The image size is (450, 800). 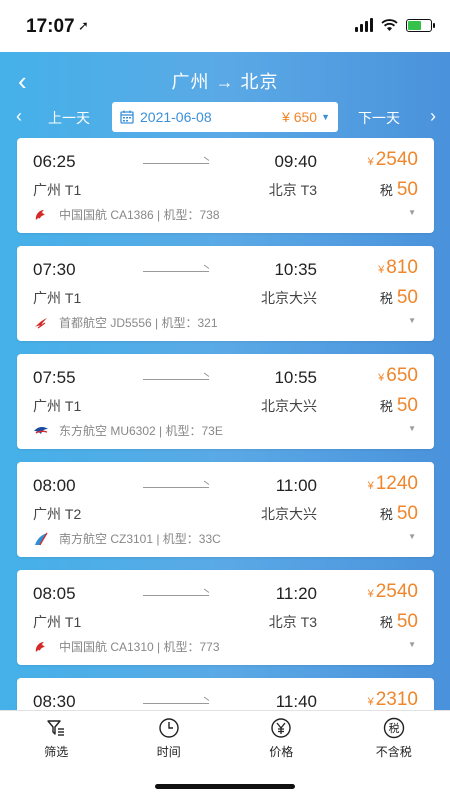 What do you see at coordinates (128, 430) in the screenshot?
I see `airline-info: 东方航空 MU6302 | 机型：73E` at bounding box center [128, 430].